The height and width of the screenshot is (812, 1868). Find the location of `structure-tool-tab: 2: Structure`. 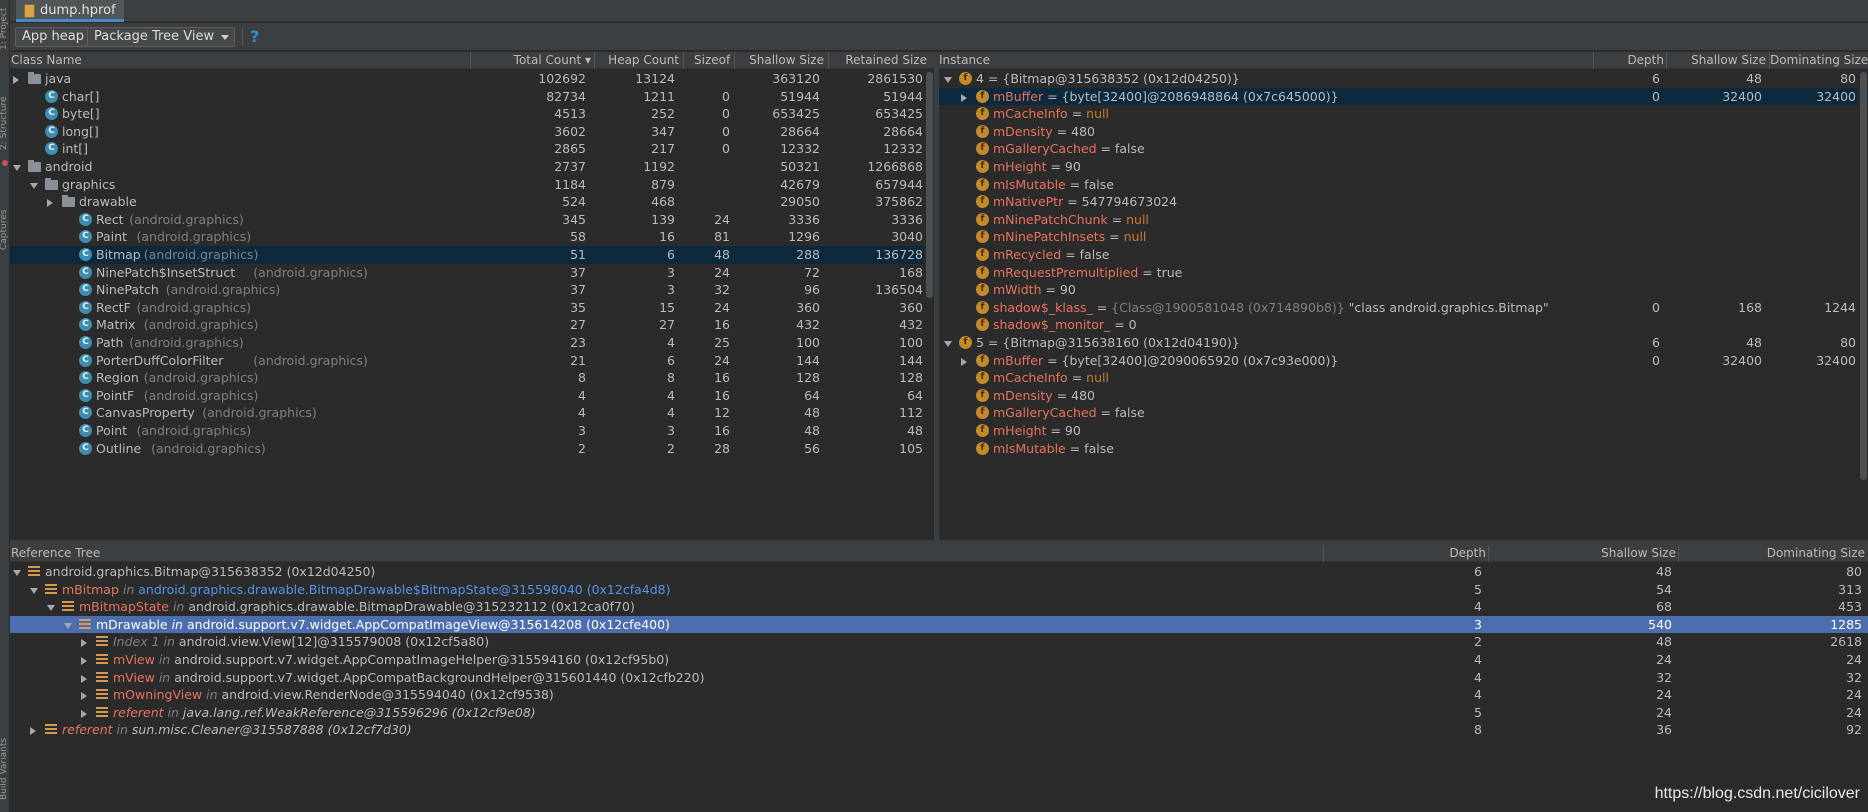

structure-tool-tab: 2: Structure is located at coordinates (4, 124).